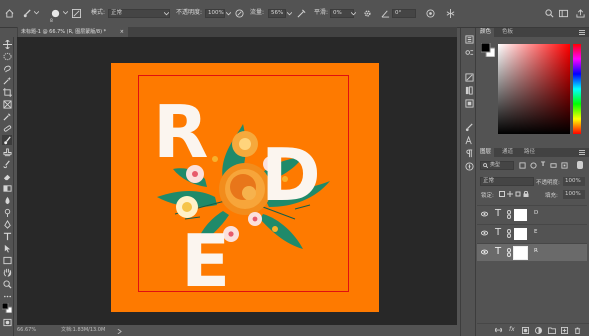  What do you see at coordinates (507, 32) in the screenshot?
I see `tab-swatches: 色板` at bounding box center [507, 32].